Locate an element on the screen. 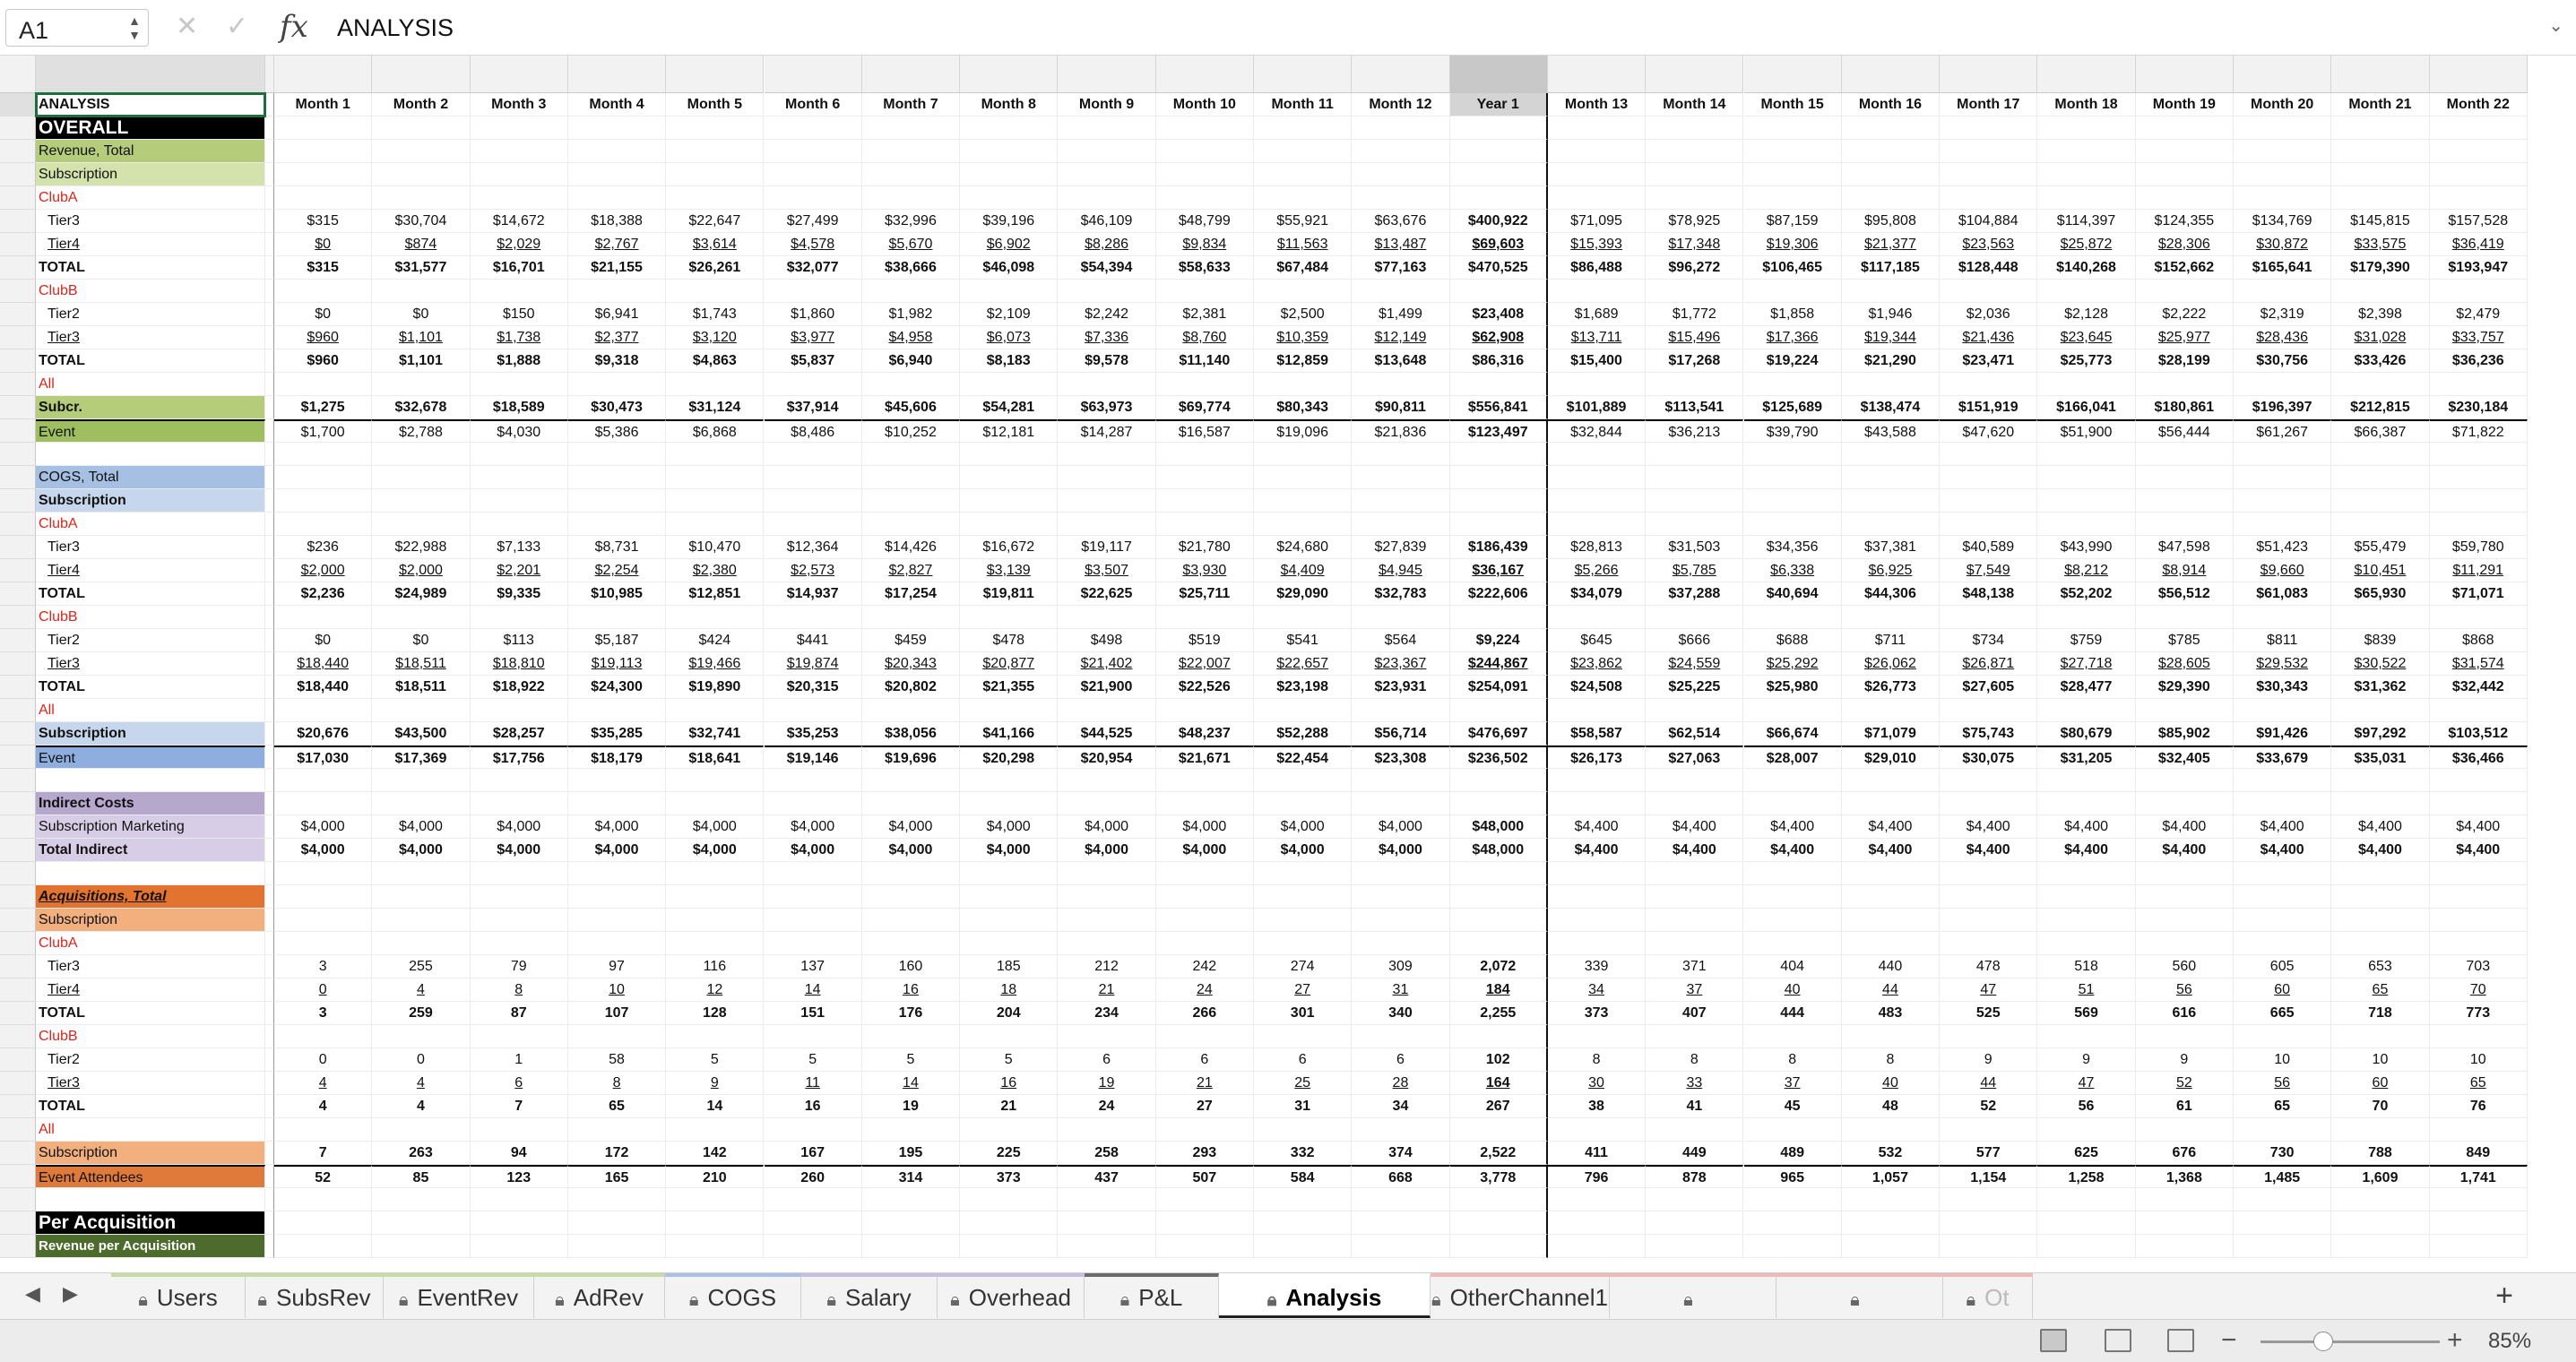  value-cell: $8,914 is located at coordinates (2184, 570).